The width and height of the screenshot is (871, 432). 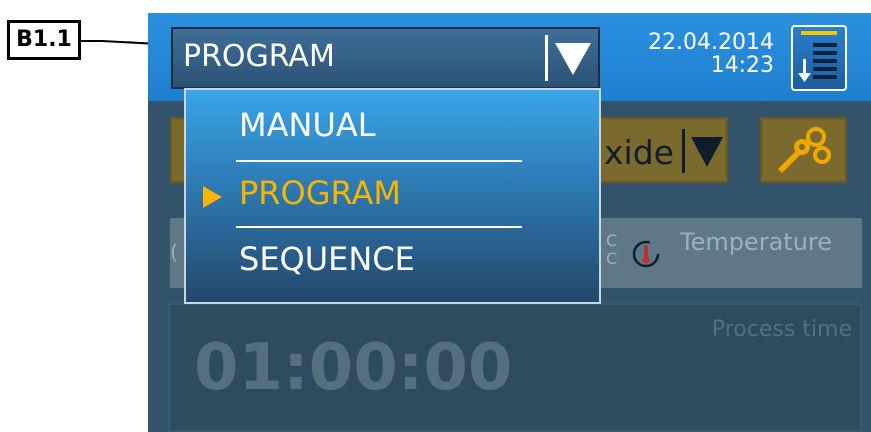 I want to click on list-menu-icon, so click(x=817, y=56).